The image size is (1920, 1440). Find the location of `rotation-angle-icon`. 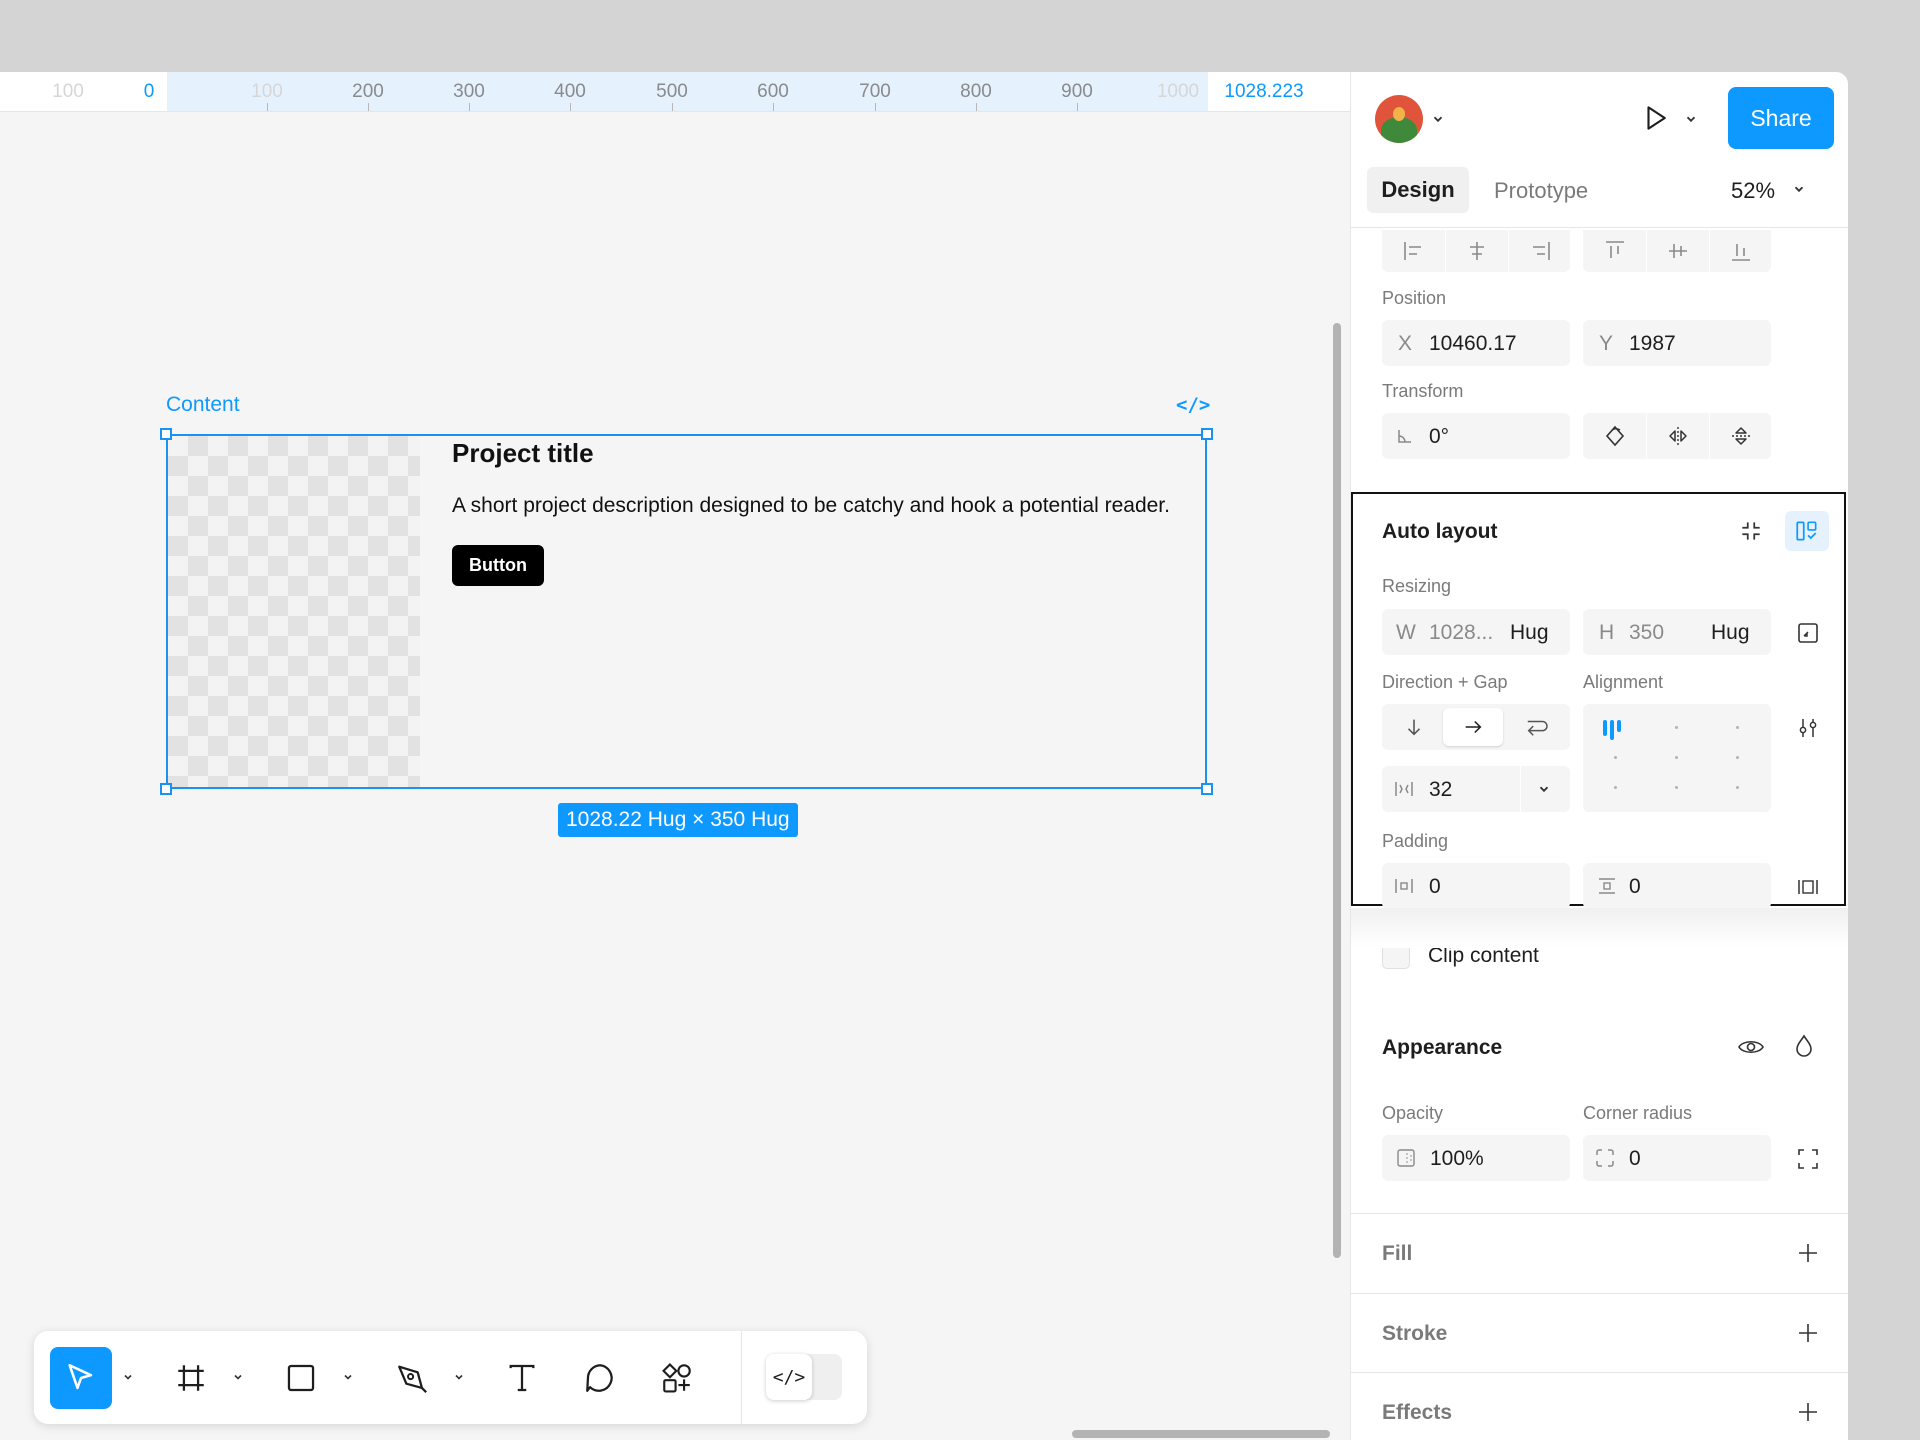

rotation-angle-icon is located at coordinates (1405, 436).